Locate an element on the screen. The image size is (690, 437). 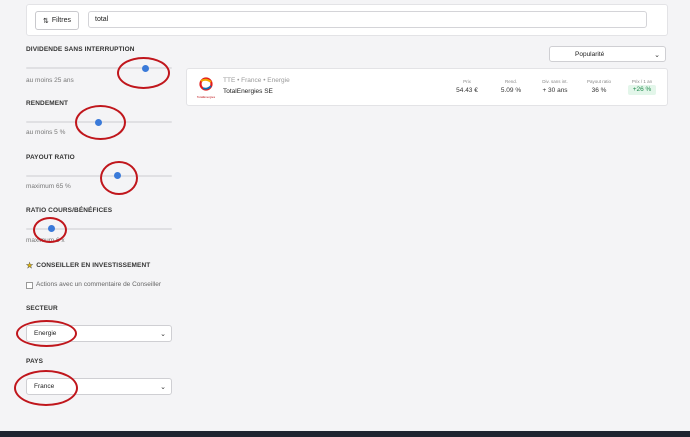
search-bar: ⇅ Filtres total is located at coordinates (347, 20).